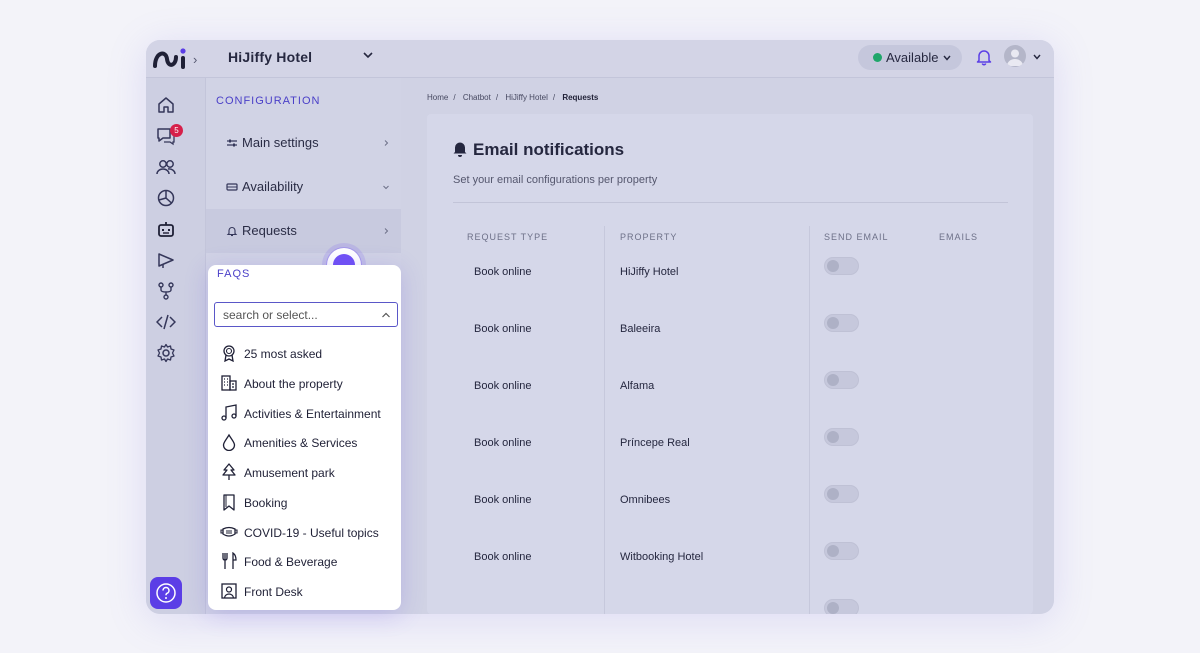 Image resolution: width=1200 pixels, height=653 pixels. What do you see at coordinates (273, 186) in the screenshot?
I see `config-item-label: Availability` at bounding box center [273, 186].